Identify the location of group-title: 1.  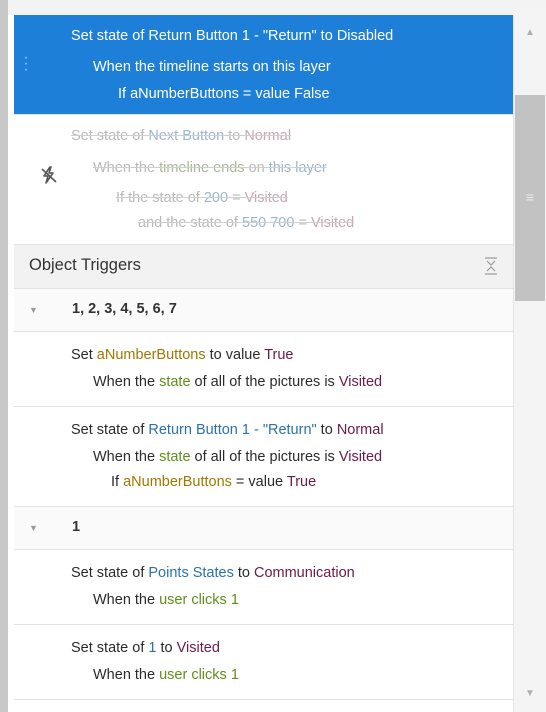
(76, 527).